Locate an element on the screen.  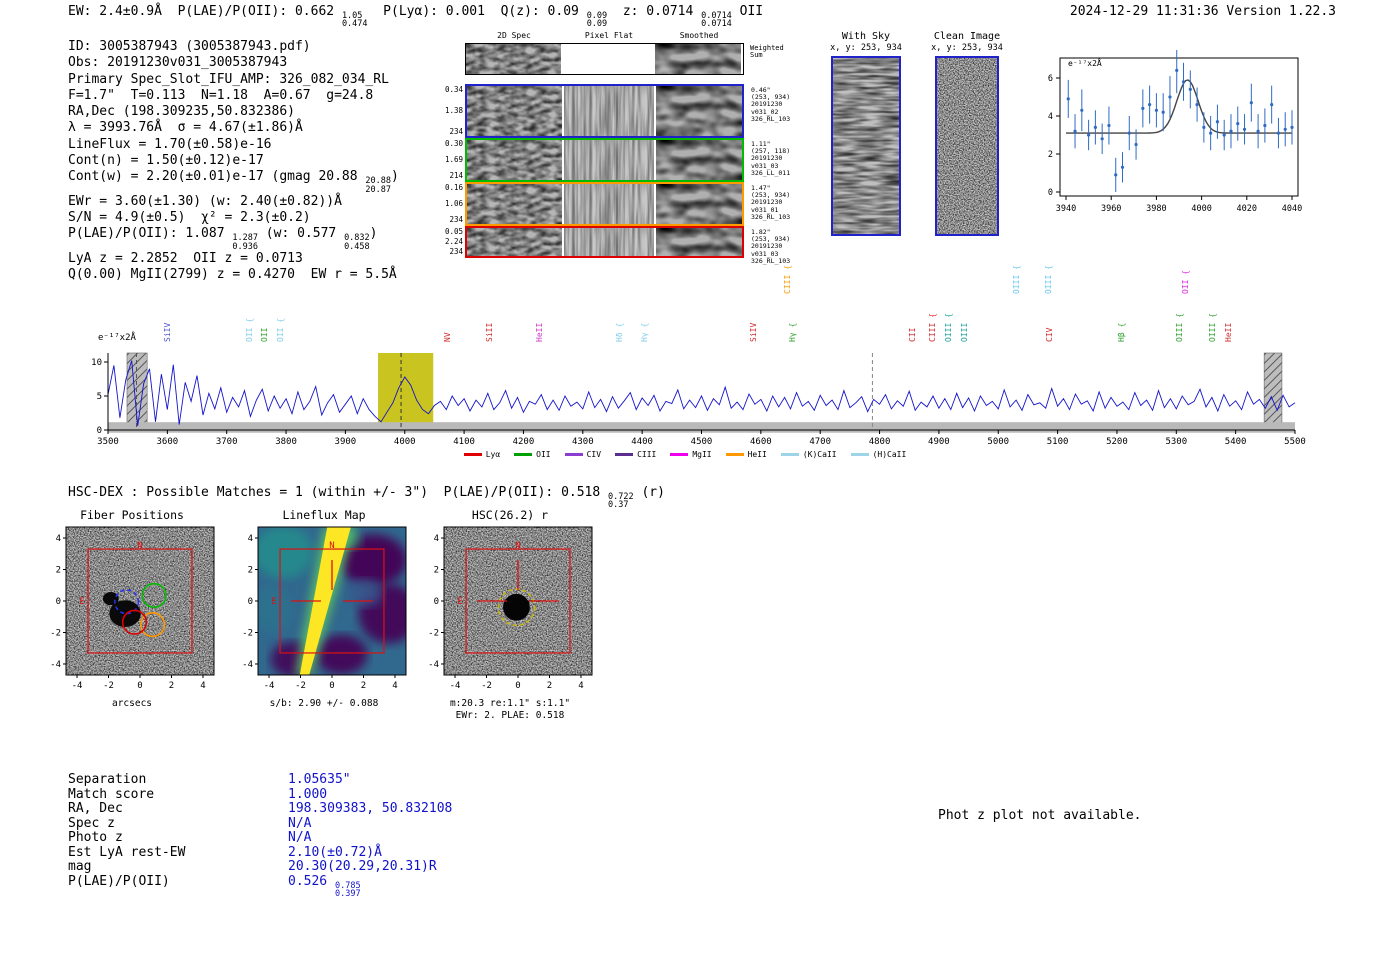
svg-text: 3940 is located at coordinates (1066, 209).